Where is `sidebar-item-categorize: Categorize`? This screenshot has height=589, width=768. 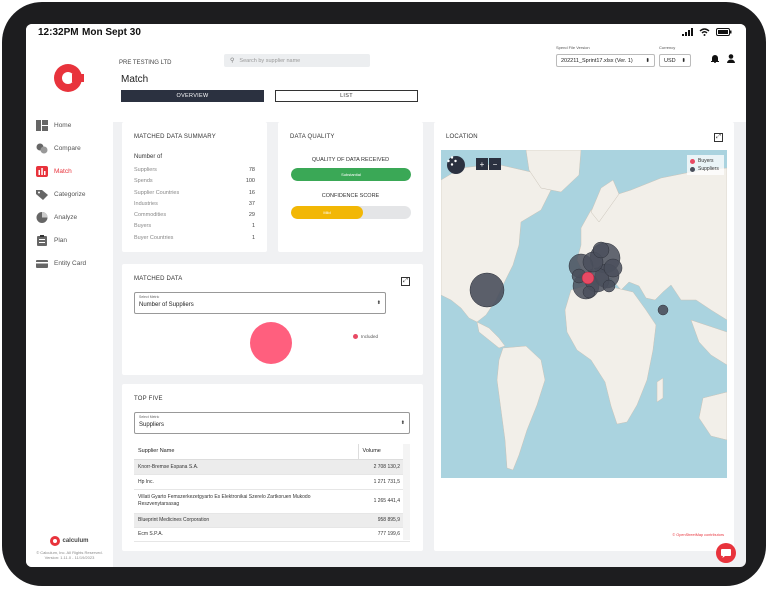 sidebar-item-categorize: Categorize is located at coordinates (69, 194).